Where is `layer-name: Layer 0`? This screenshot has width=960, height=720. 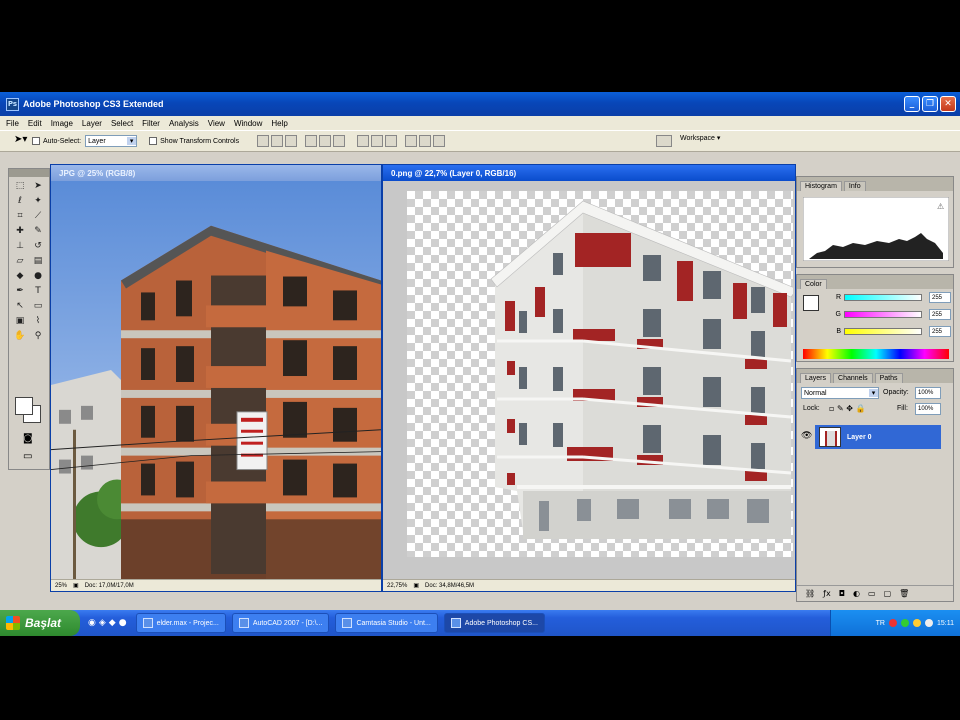
layer-name: Layer 0 is located at coordinates (859, 437).